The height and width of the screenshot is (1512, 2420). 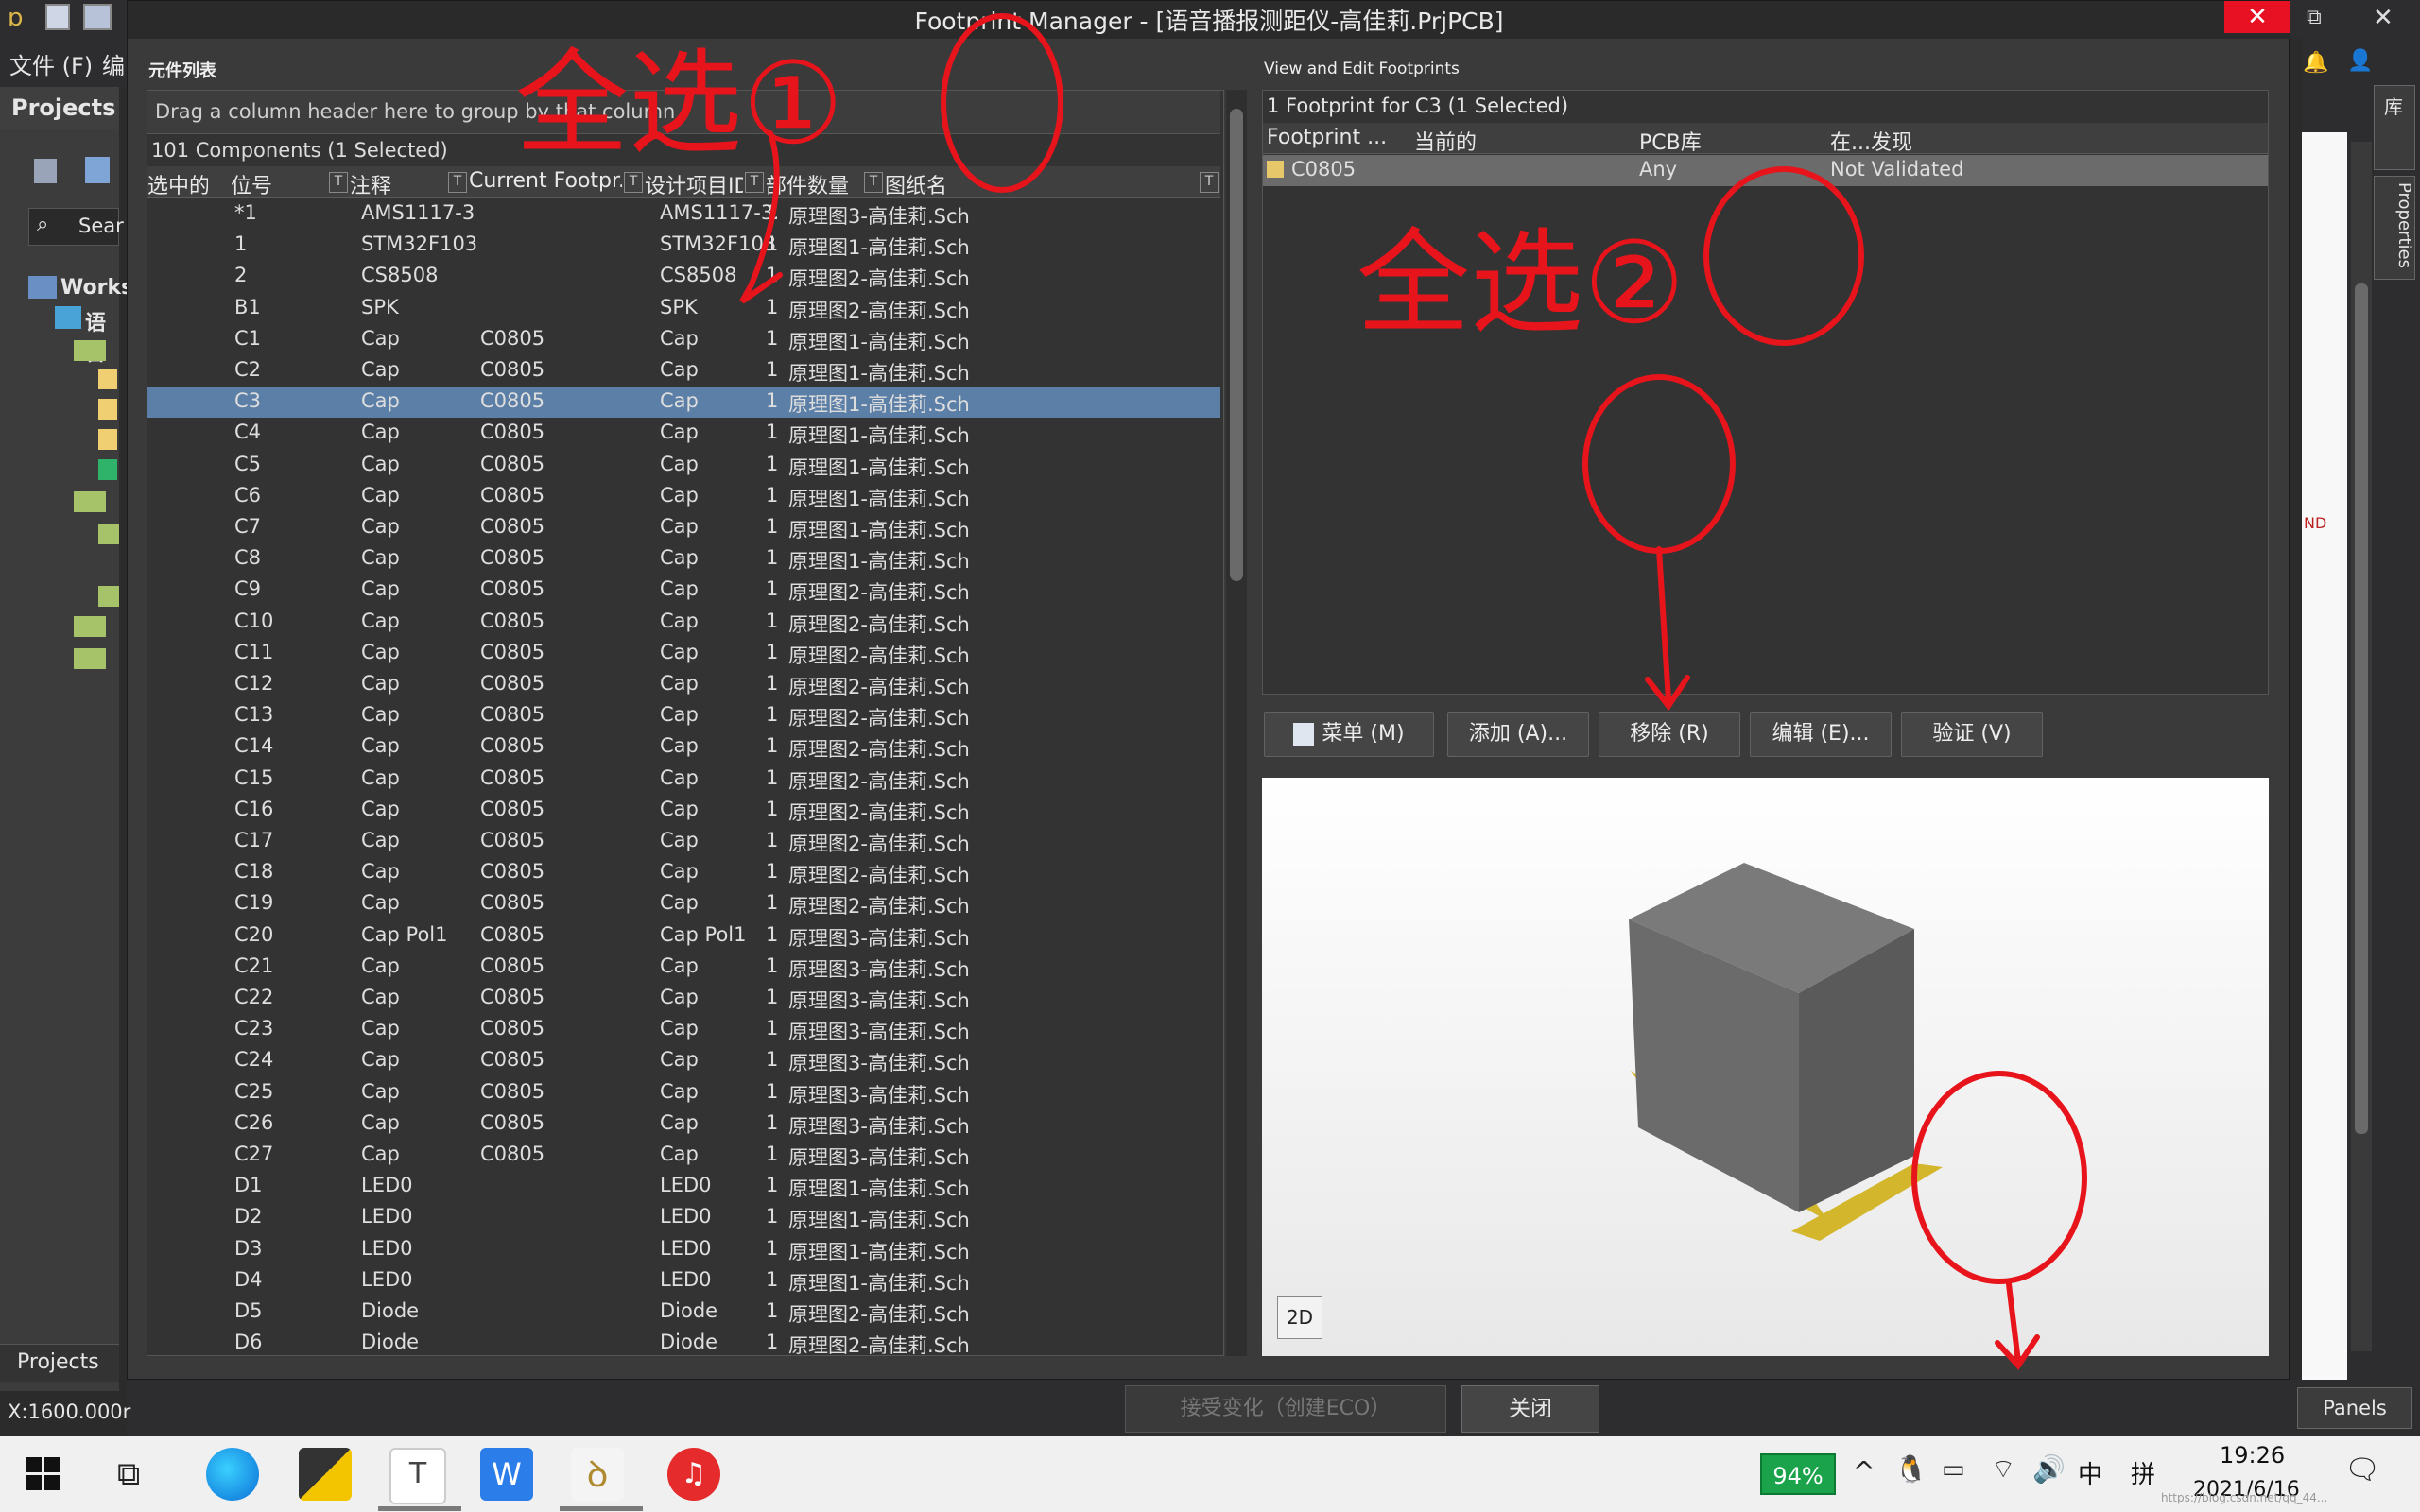 I want to click on notification-bell-icon: 🔔, so click(x=2315, y=63).